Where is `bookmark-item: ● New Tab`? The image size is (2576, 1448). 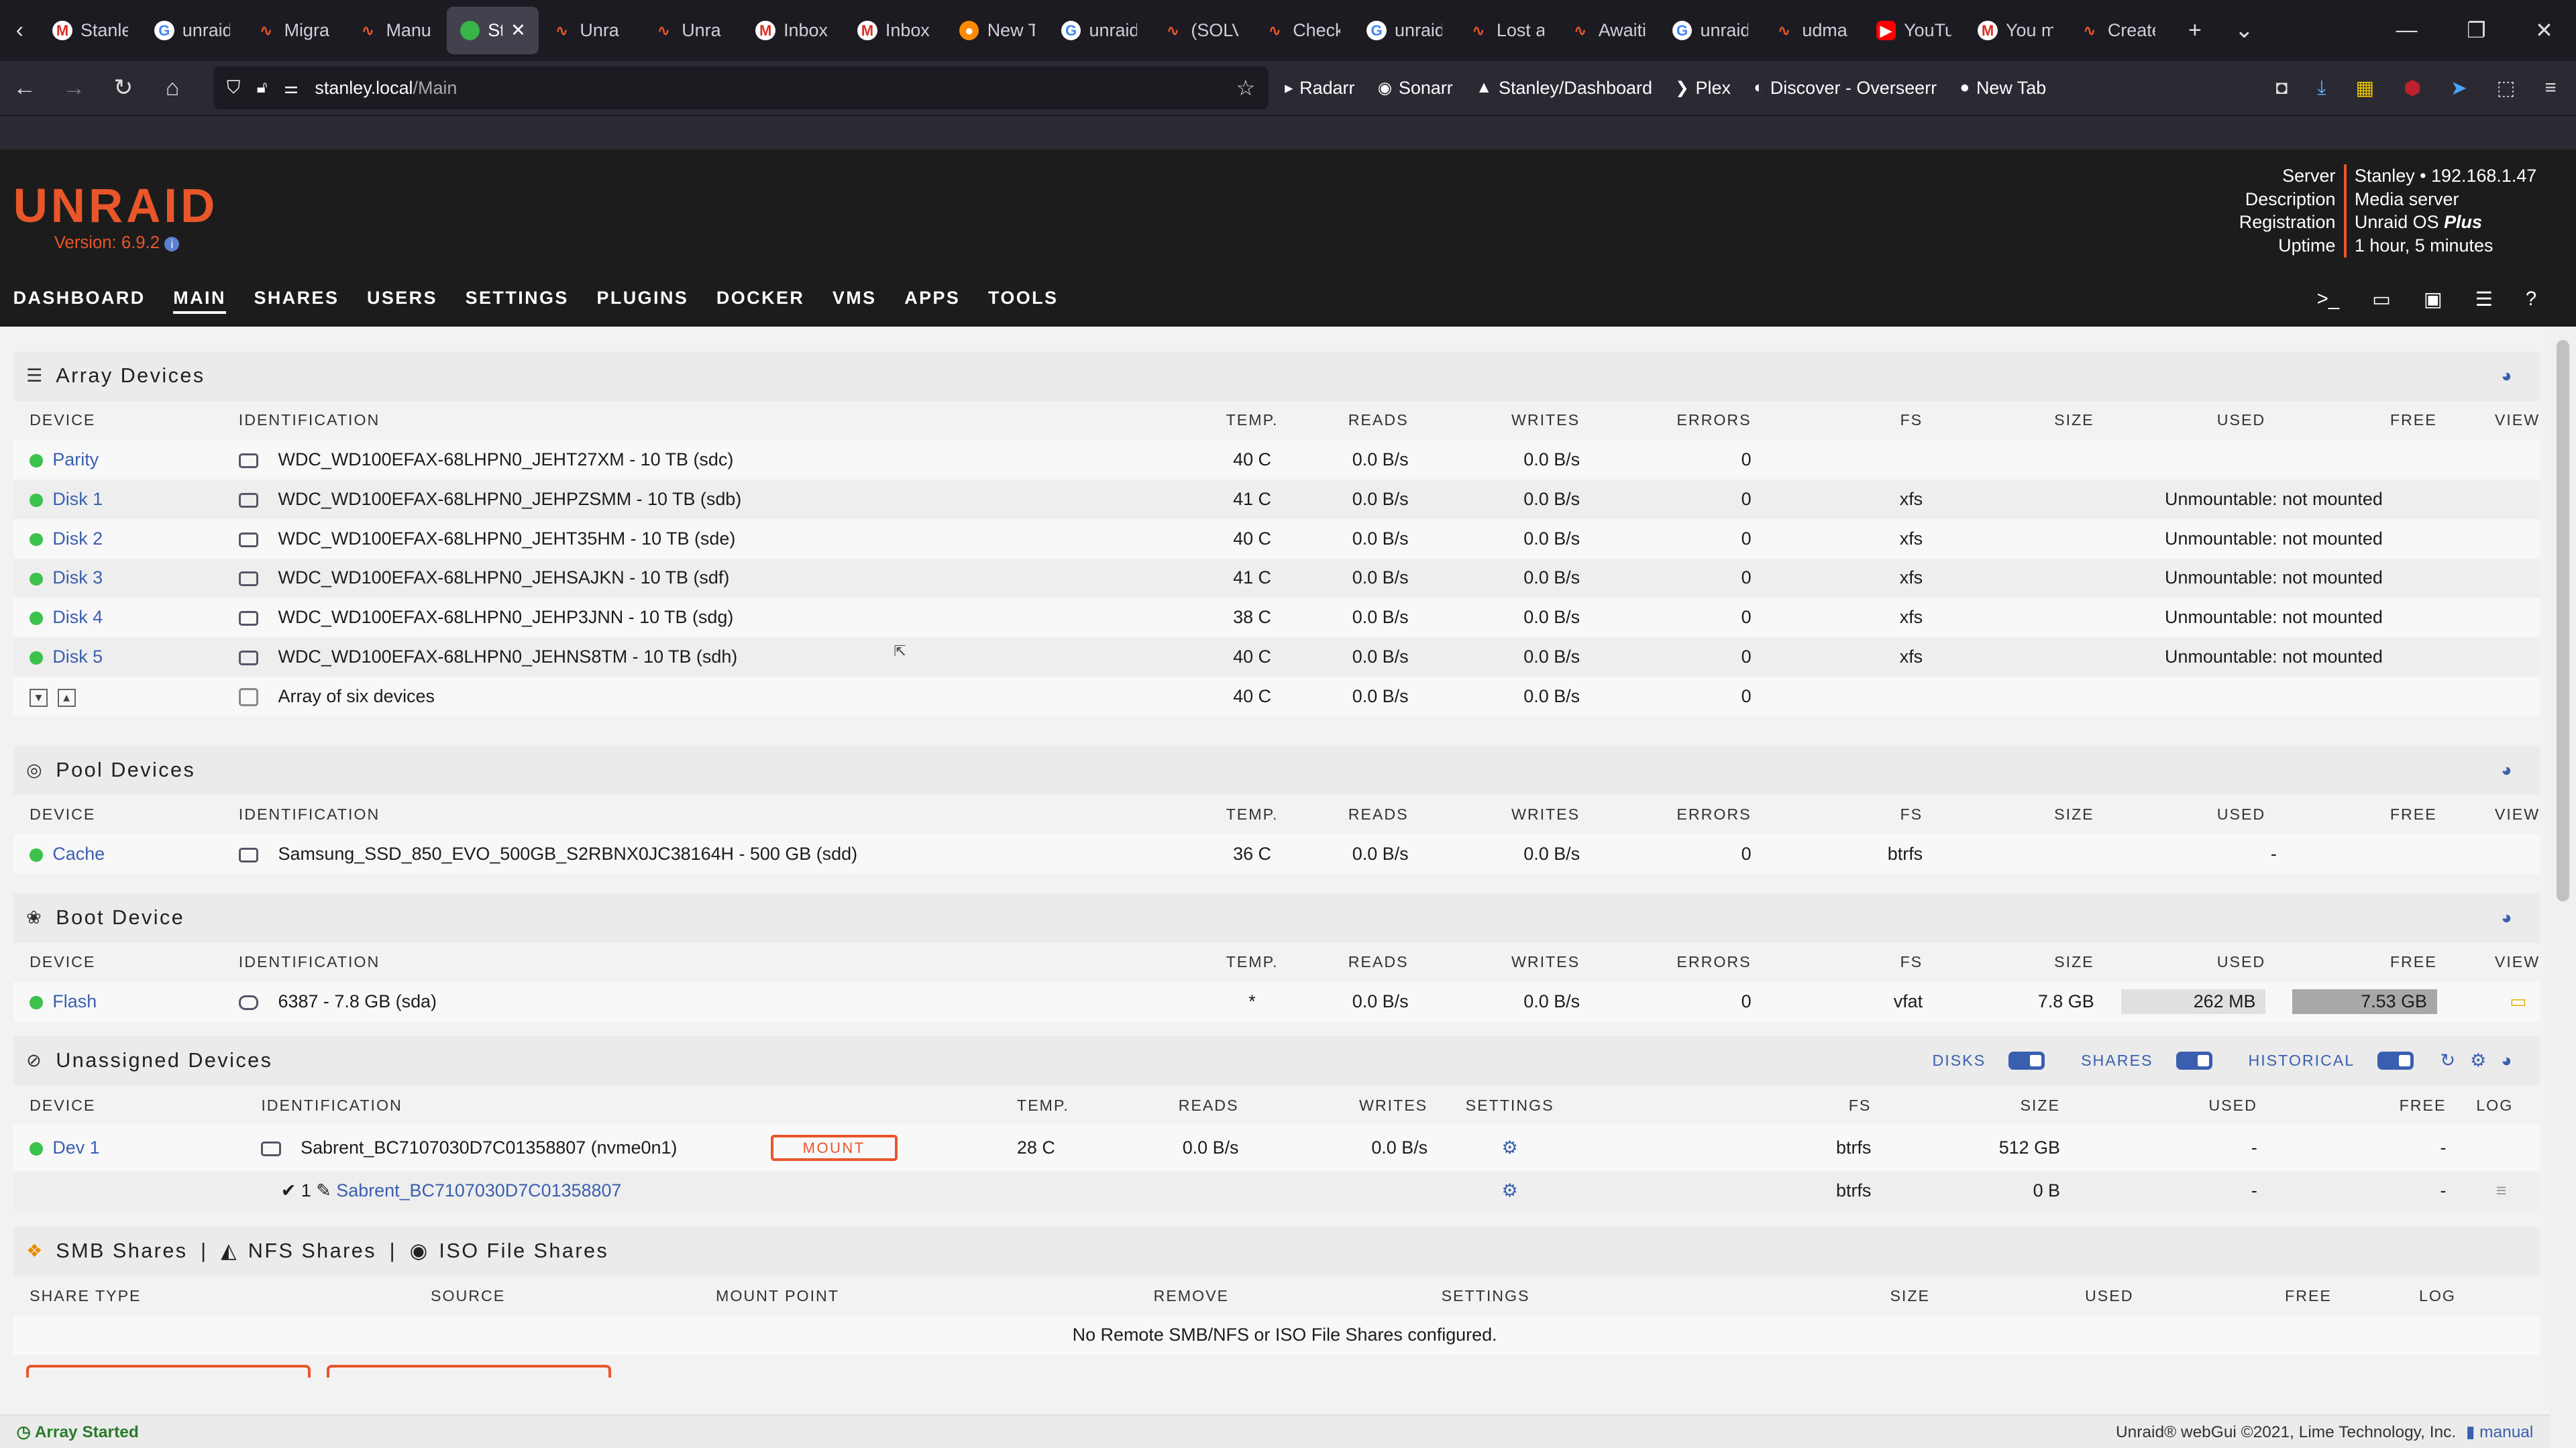
bookmark-item: ● New Tab is located at coordinates (2003, 89).